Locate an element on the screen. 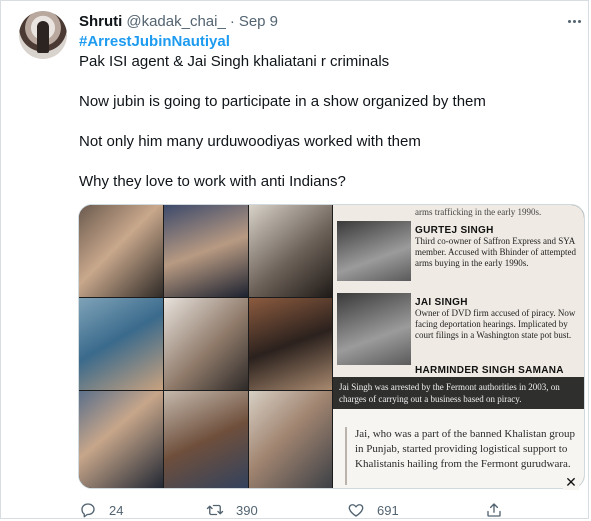  retweet-button: 390 is located at coordinates (232, 510).